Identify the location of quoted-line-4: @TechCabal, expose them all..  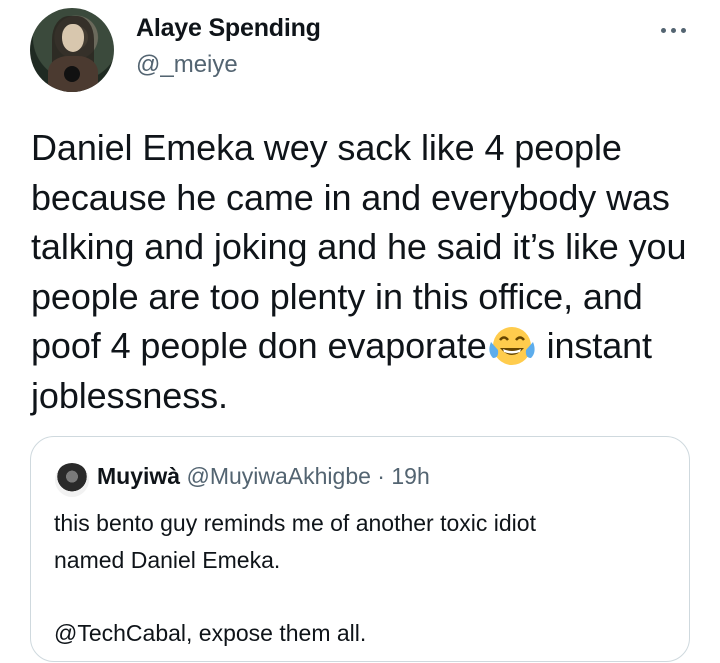
(210, 632).